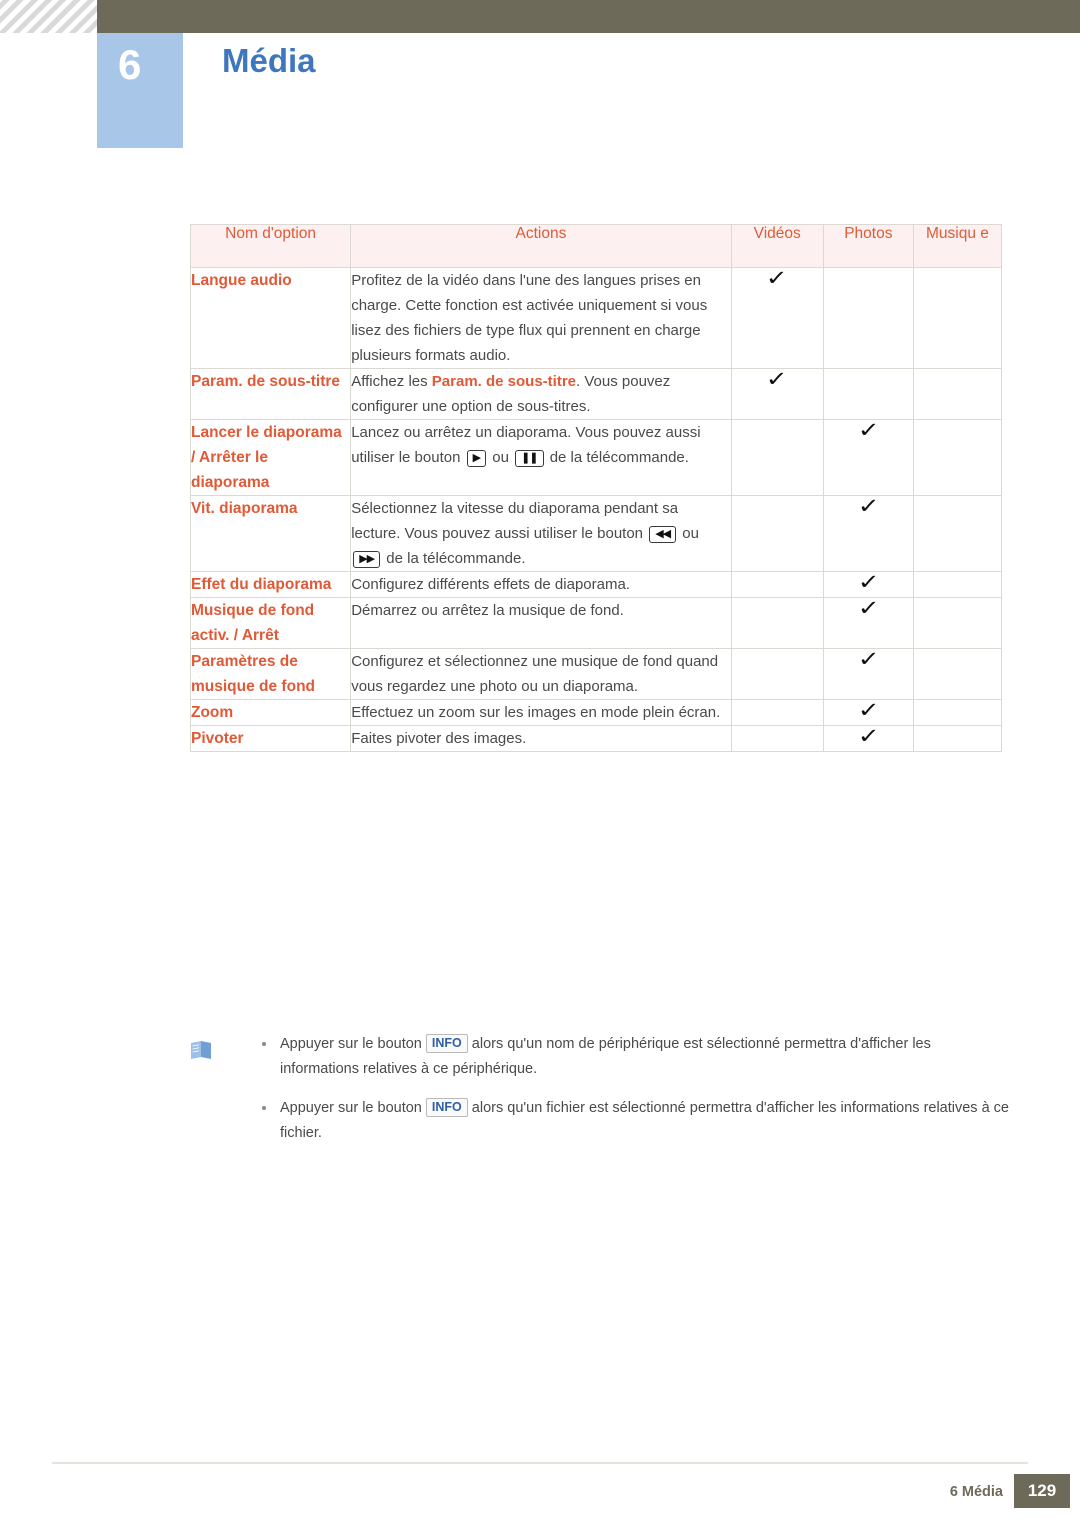 The image size is (1080, 1527). Describe the element at coordinates (270, 738) in the screenshot. I see `option-name: Pivoter` at that location.